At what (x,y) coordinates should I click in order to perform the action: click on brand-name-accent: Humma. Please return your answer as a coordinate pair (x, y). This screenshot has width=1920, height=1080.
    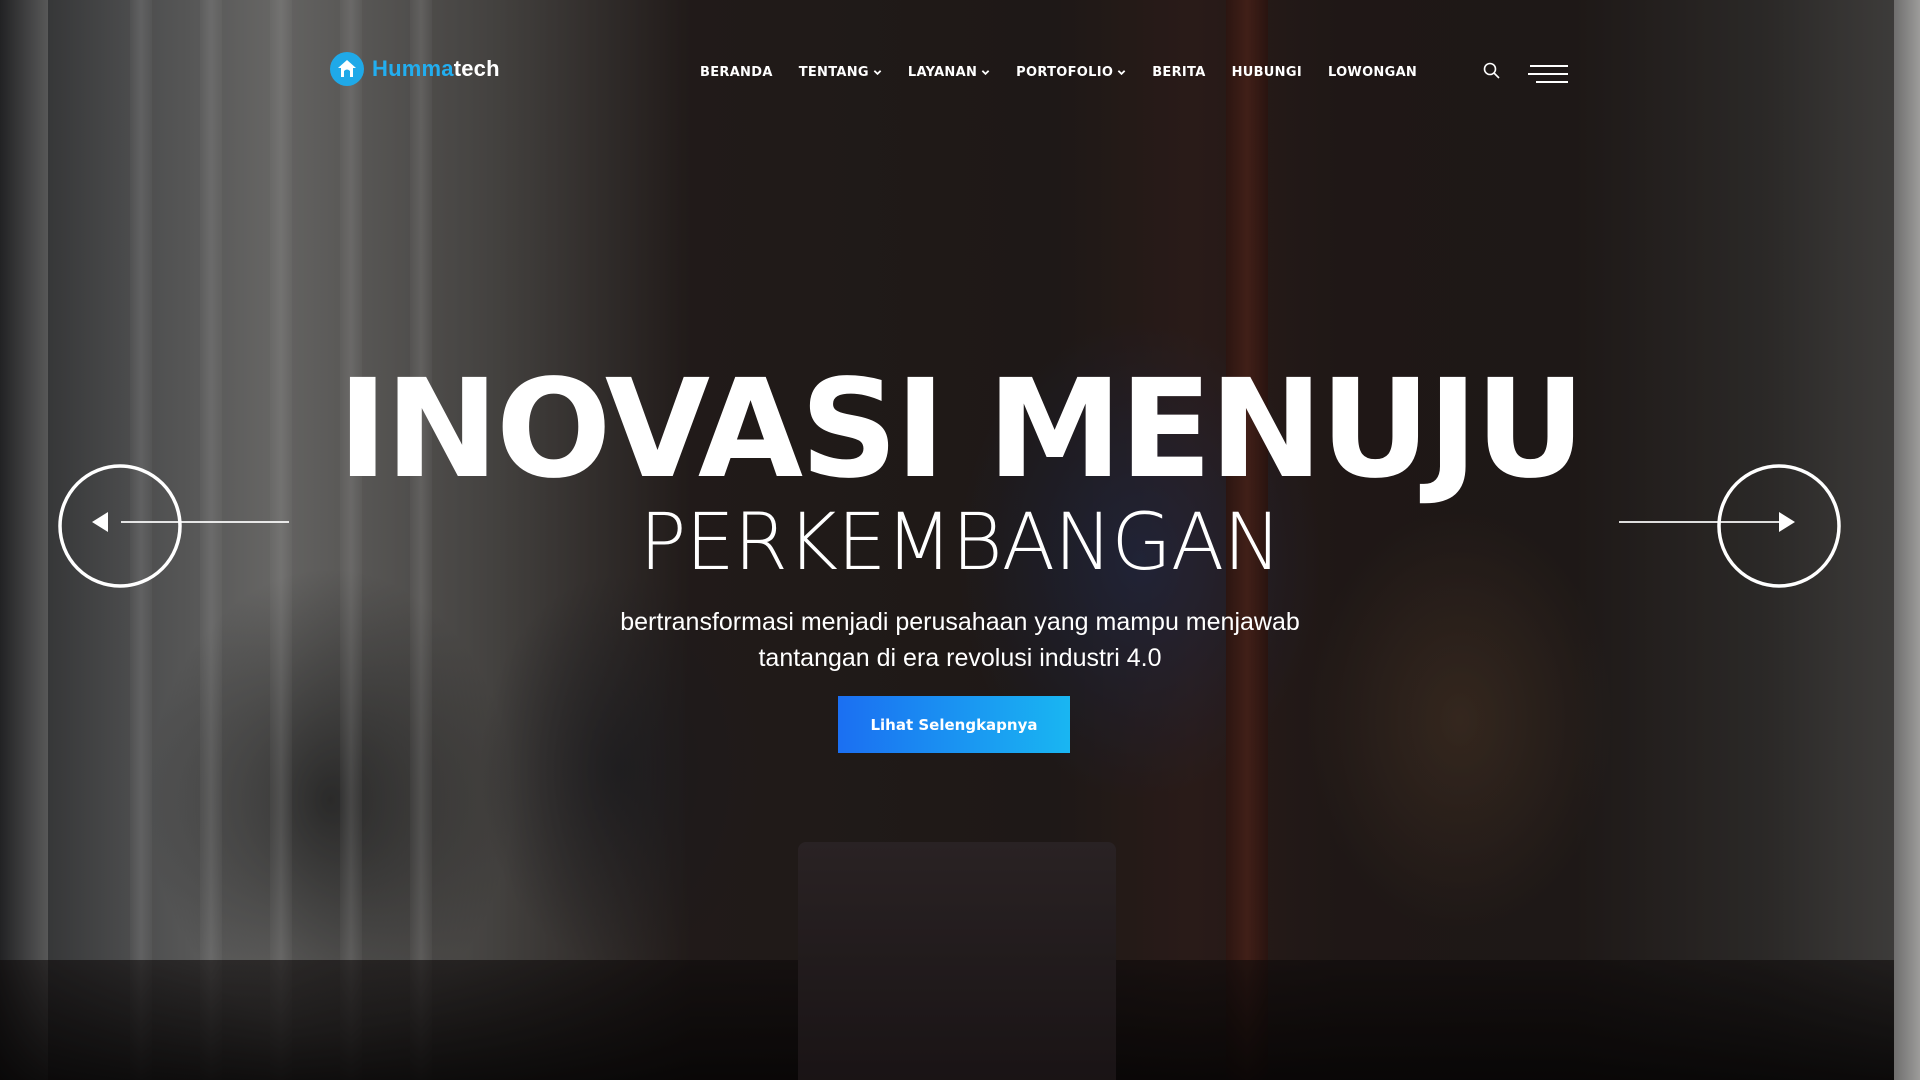
    Looking at the image, I should click on (413, 68).